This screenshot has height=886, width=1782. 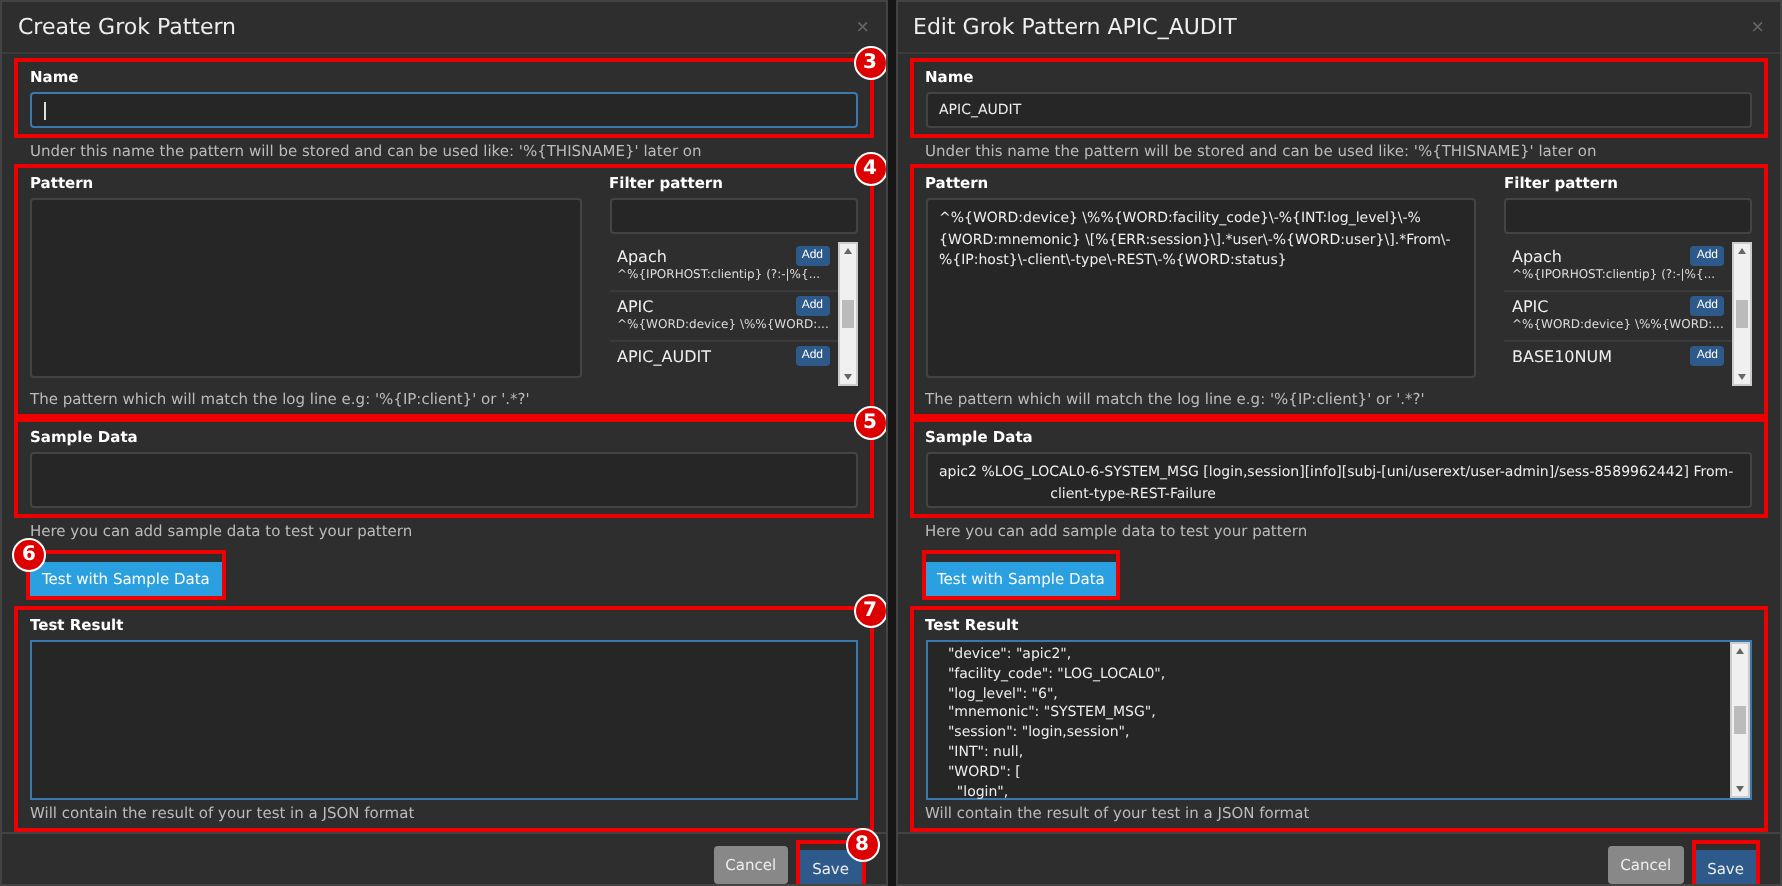 I want to click on callout-badge: 8, so click(x=862, y=844).